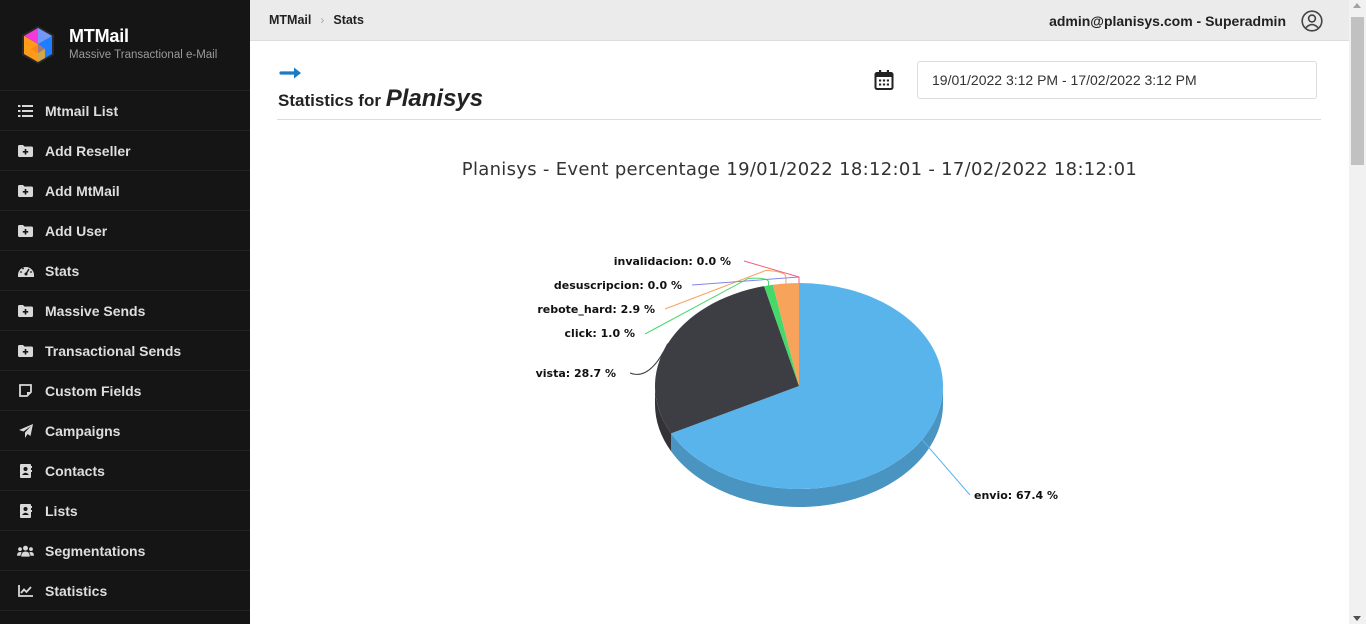 The image size is (1366, 624). Describe the element at coordinates (125, 431) in the screenshot. I see `sidebar-item-campaigns: Campaigns` at that location.